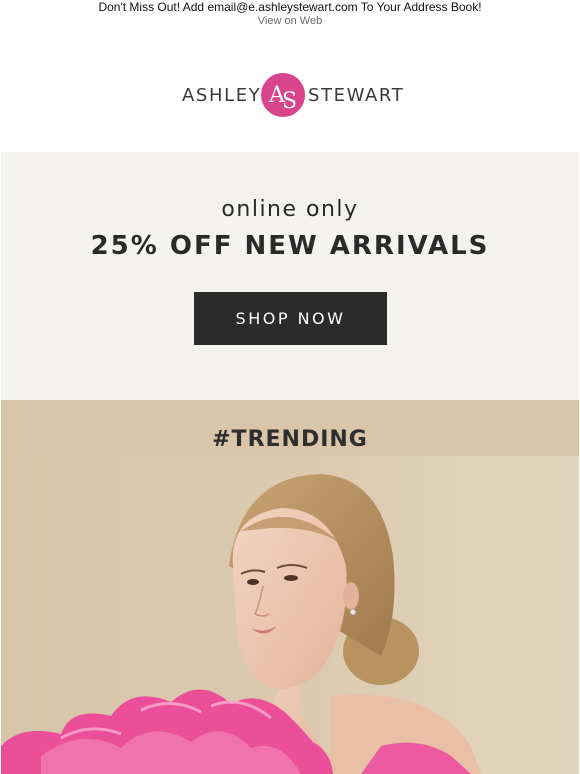 This screenshot has height=774, width=580. Describe the element at coordinates (222, 95) in the screenshot. I see `logo-word-ashley: ASHLEY` at that location.